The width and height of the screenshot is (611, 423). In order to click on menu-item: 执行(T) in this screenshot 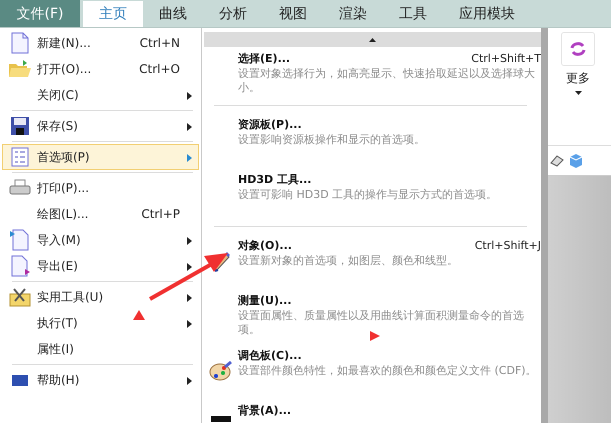, I will do `click(100, 323)`.